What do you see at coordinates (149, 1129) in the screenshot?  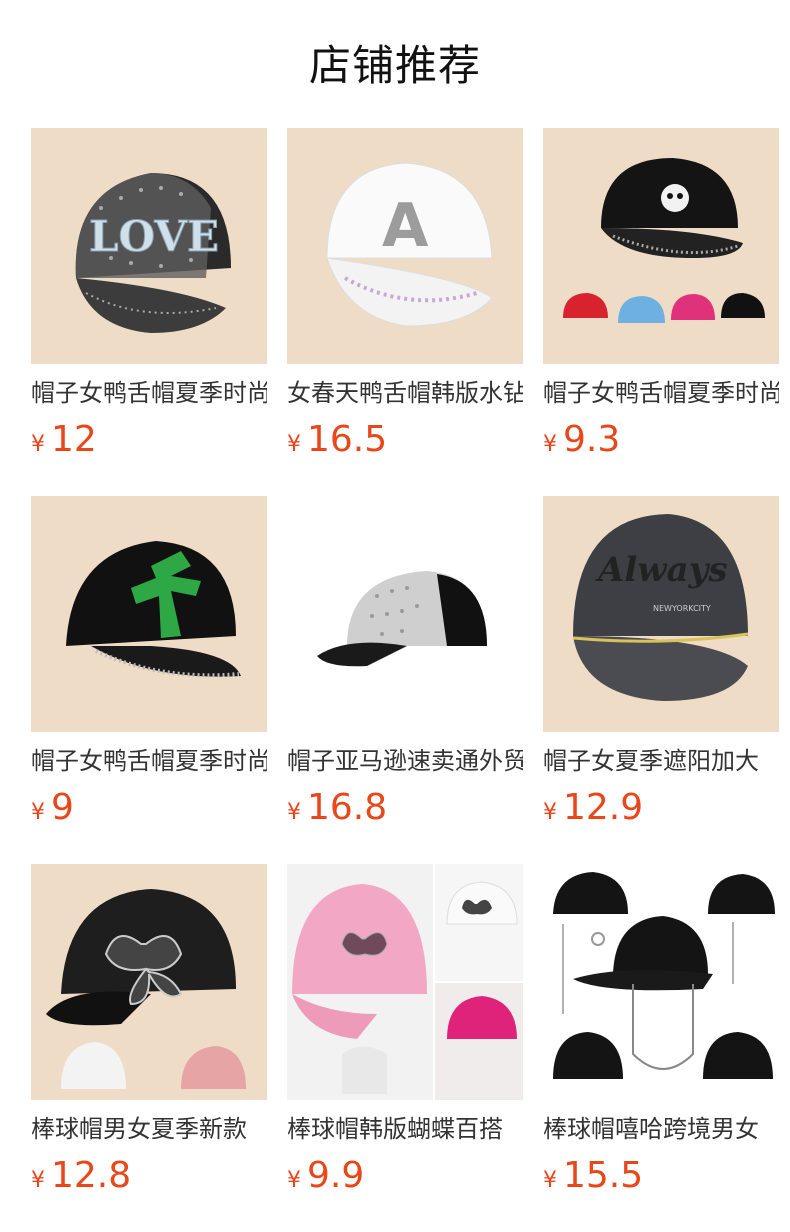 I see `product-name: 棒球帽男女夏季新款` at bounding box center [149, 1129].